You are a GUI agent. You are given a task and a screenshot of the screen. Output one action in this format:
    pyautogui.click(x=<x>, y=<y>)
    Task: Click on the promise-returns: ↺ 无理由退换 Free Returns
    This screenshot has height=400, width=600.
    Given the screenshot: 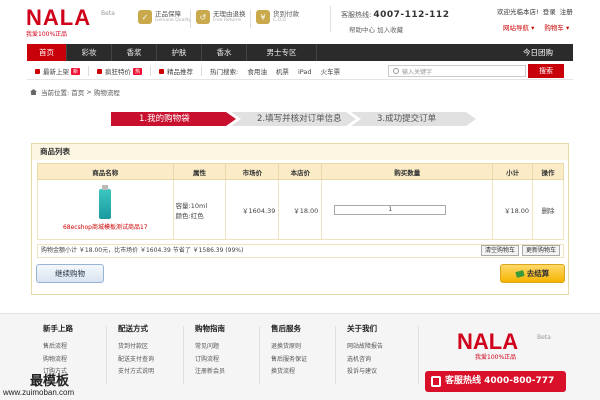 What is the action you would take?
    pyautogui.click(x=221, y=17)
    